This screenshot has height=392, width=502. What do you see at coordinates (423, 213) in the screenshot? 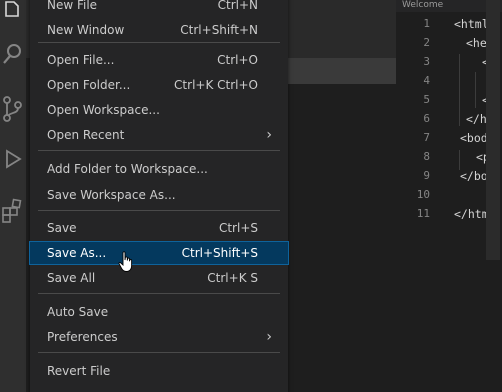
I see `line-number: 11` at bounding box center [423, 213].